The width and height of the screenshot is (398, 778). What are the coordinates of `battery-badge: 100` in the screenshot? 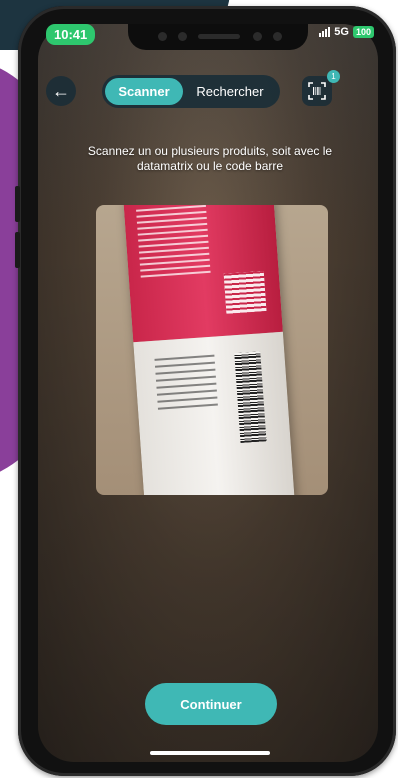 It's located at (363, 32).